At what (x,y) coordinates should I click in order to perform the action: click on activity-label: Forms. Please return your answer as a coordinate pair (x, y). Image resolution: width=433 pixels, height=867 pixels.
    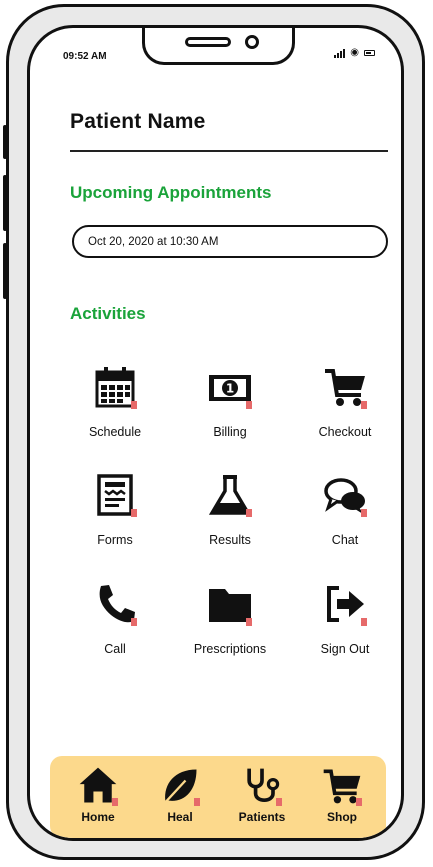
    Looking at the image, I should click on (115, 540).